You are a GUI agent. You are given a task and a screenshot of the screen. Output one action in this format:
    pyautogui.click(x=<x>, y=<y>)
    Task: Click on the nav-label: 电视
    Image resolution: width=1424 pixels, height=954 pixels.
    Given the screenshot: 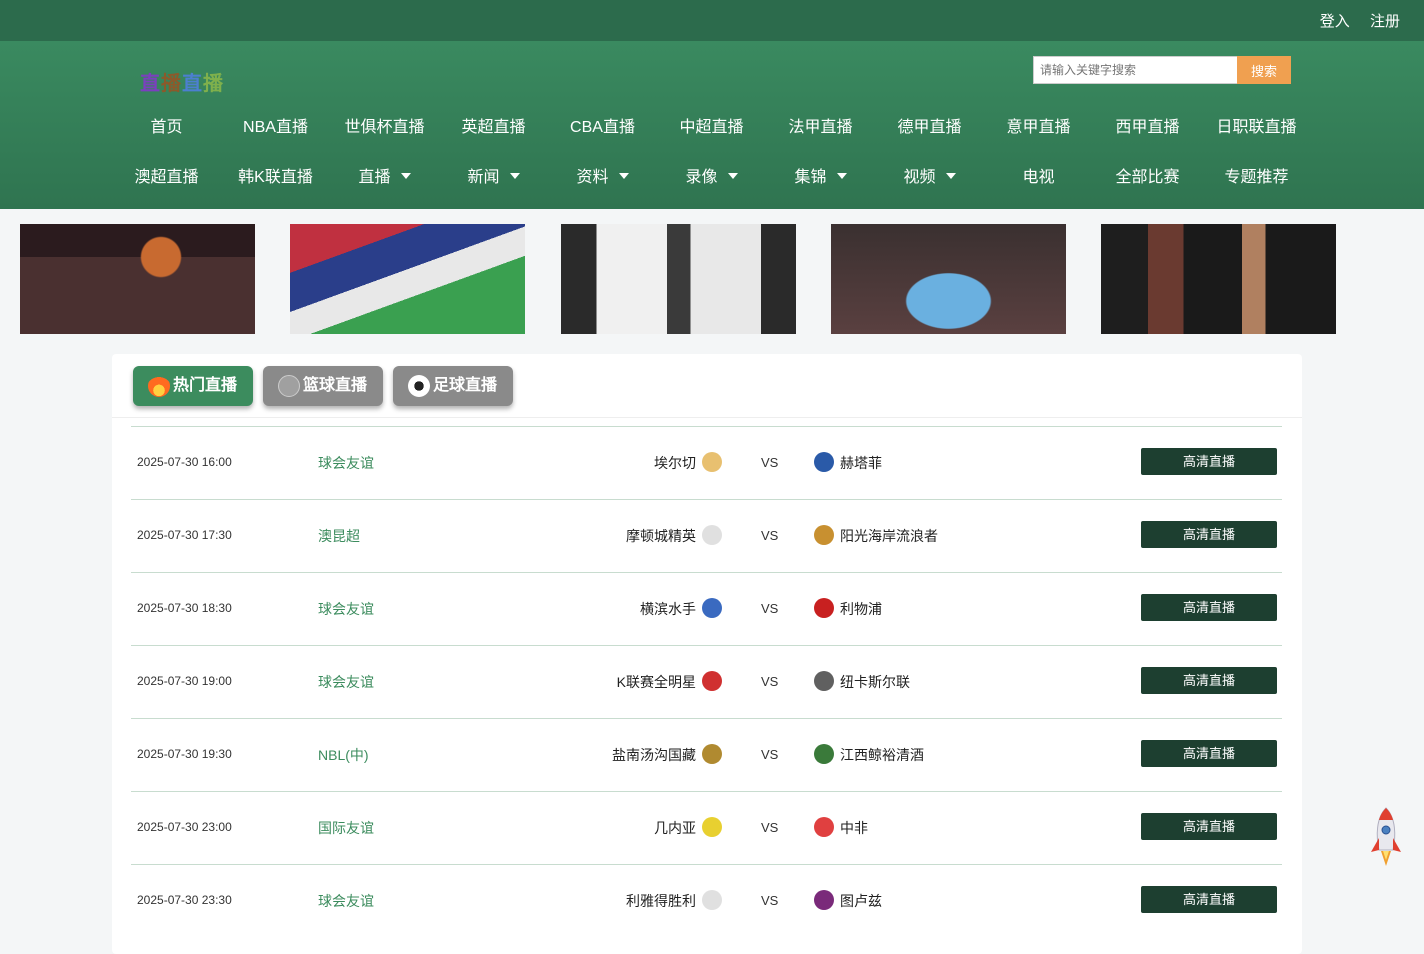 What is the action you would take?
    pyautogui.click(x=1038, y=177)
    